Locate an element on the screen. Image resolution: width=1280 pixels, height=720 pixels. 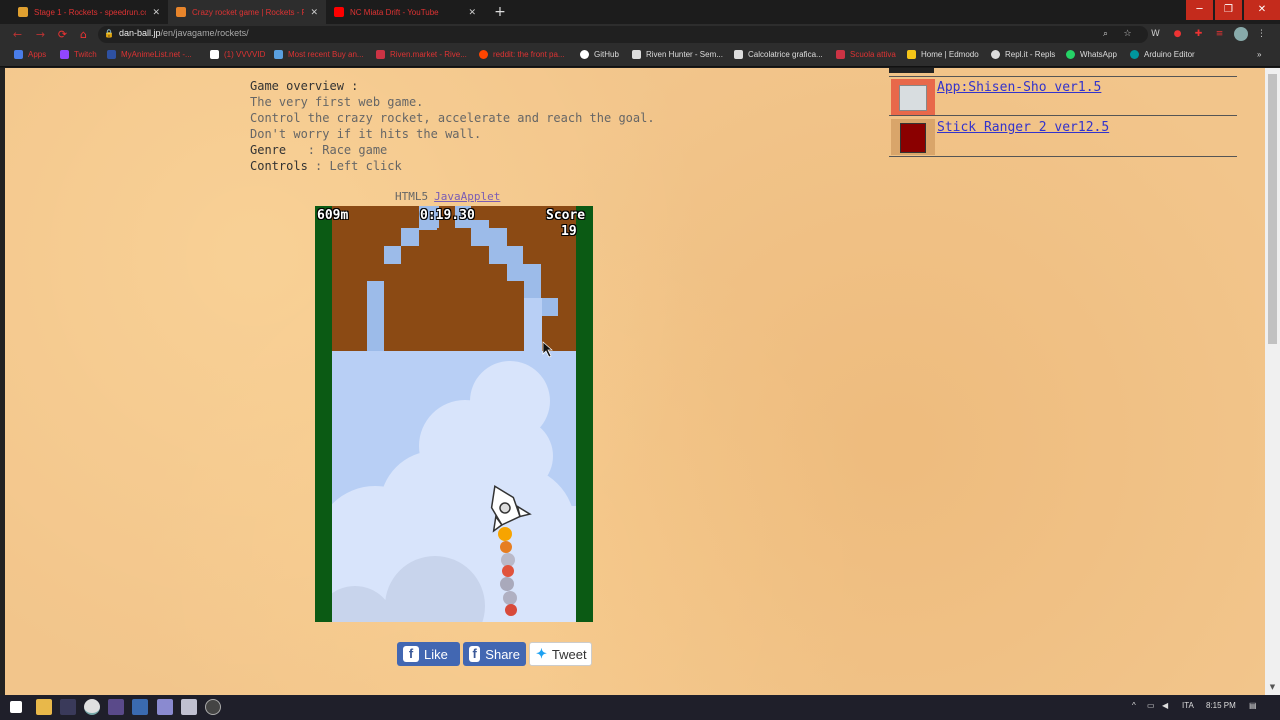
back-icon: ← is located at coordinates (17, 34).